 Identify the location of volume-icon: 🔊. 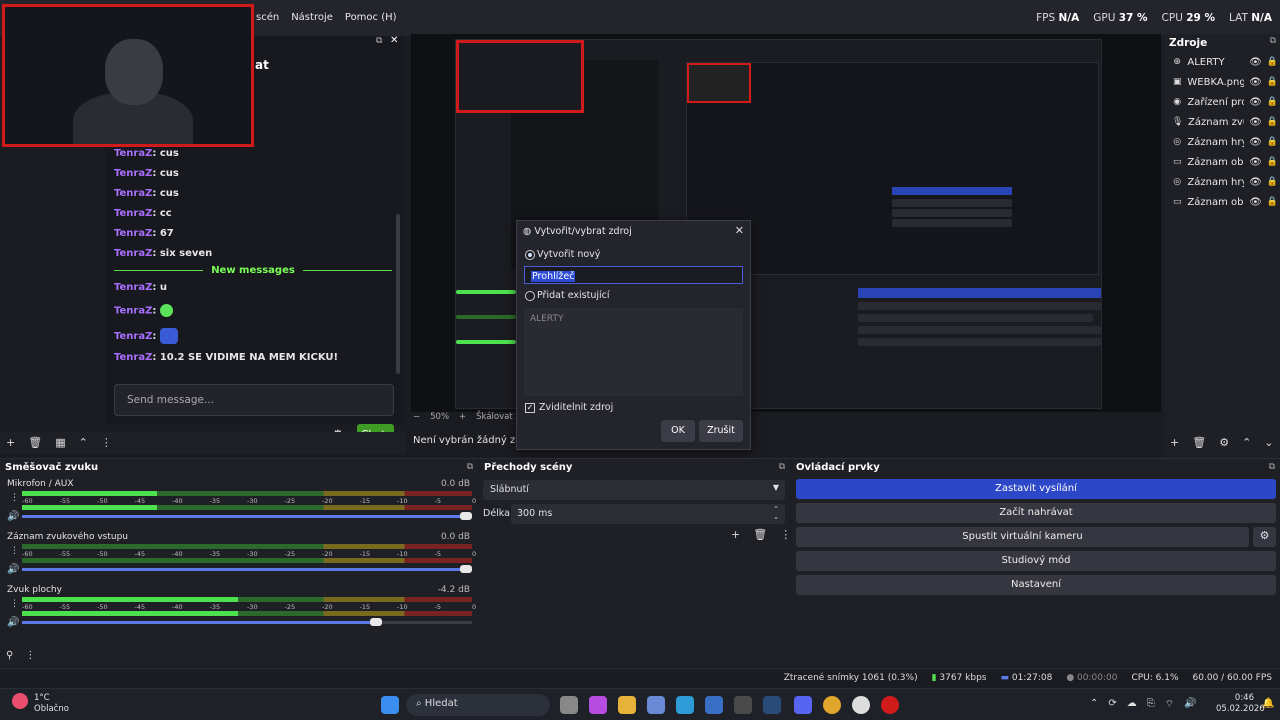
(1190, 704).